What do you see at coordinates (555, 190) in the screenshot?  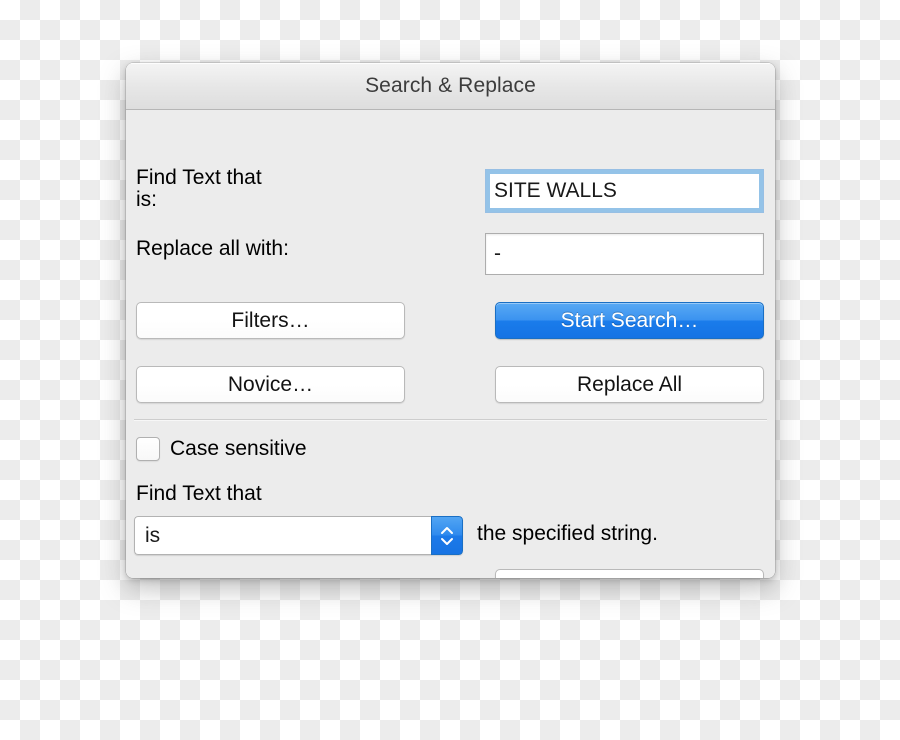 I see `find-text-value: SITE WALLS` at bounding box center [555, 190].